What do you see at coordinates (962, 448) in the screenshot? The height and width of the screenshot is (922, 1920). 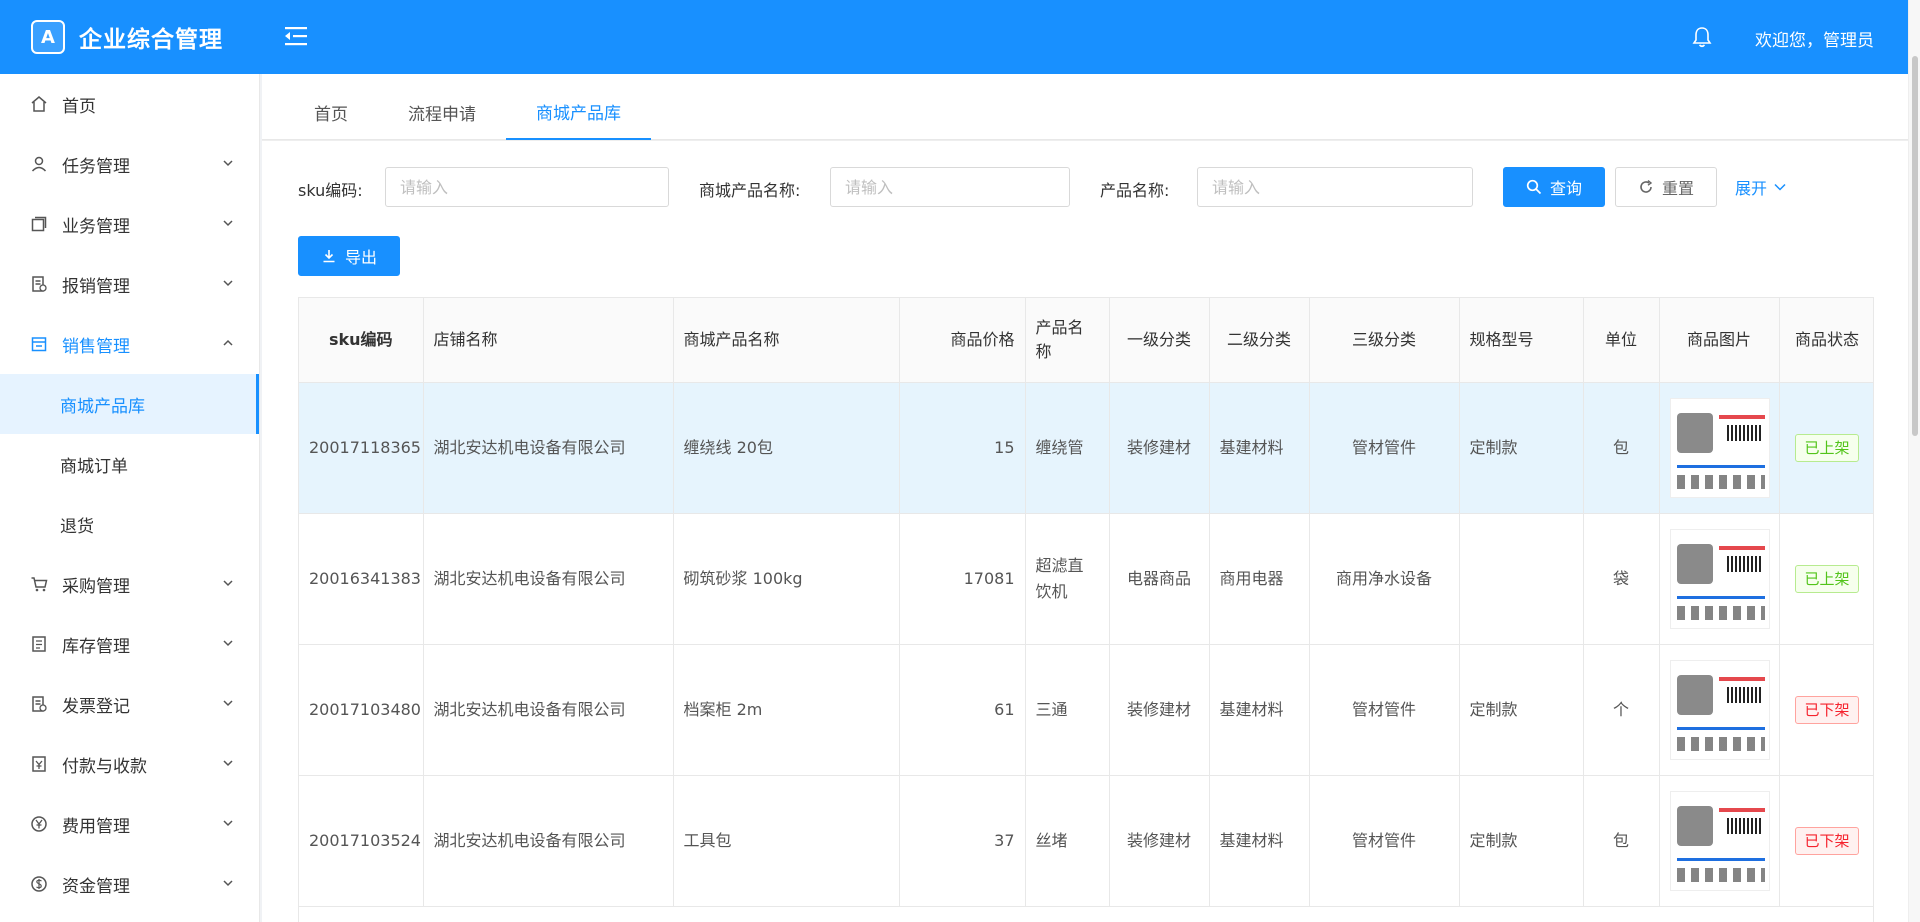 I see `cell-price: 15` at bounding box center [962, 448].